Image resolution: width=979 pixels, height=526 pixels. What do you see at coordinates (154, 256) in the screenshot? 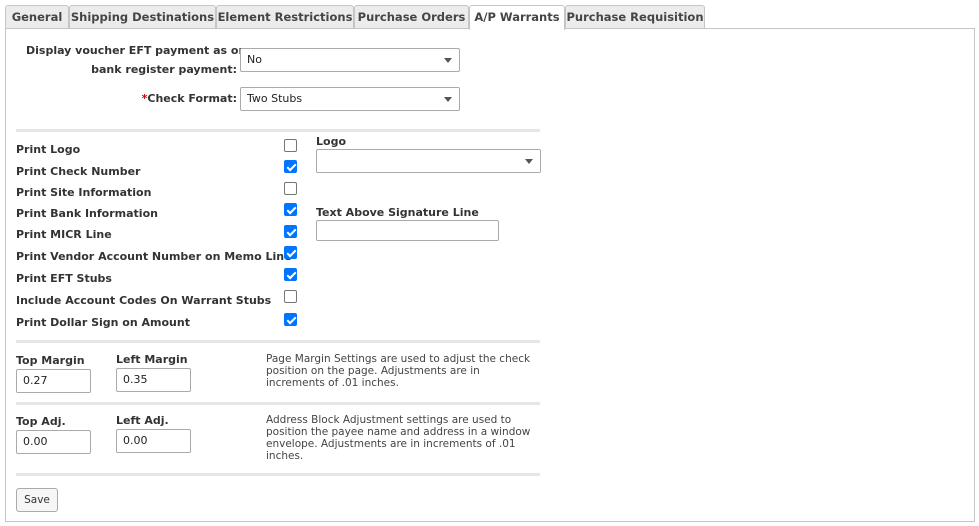
I see `print-vendor-account-label: Print Vendor Account Number on Memo Line` at bounding box center [154, 256].